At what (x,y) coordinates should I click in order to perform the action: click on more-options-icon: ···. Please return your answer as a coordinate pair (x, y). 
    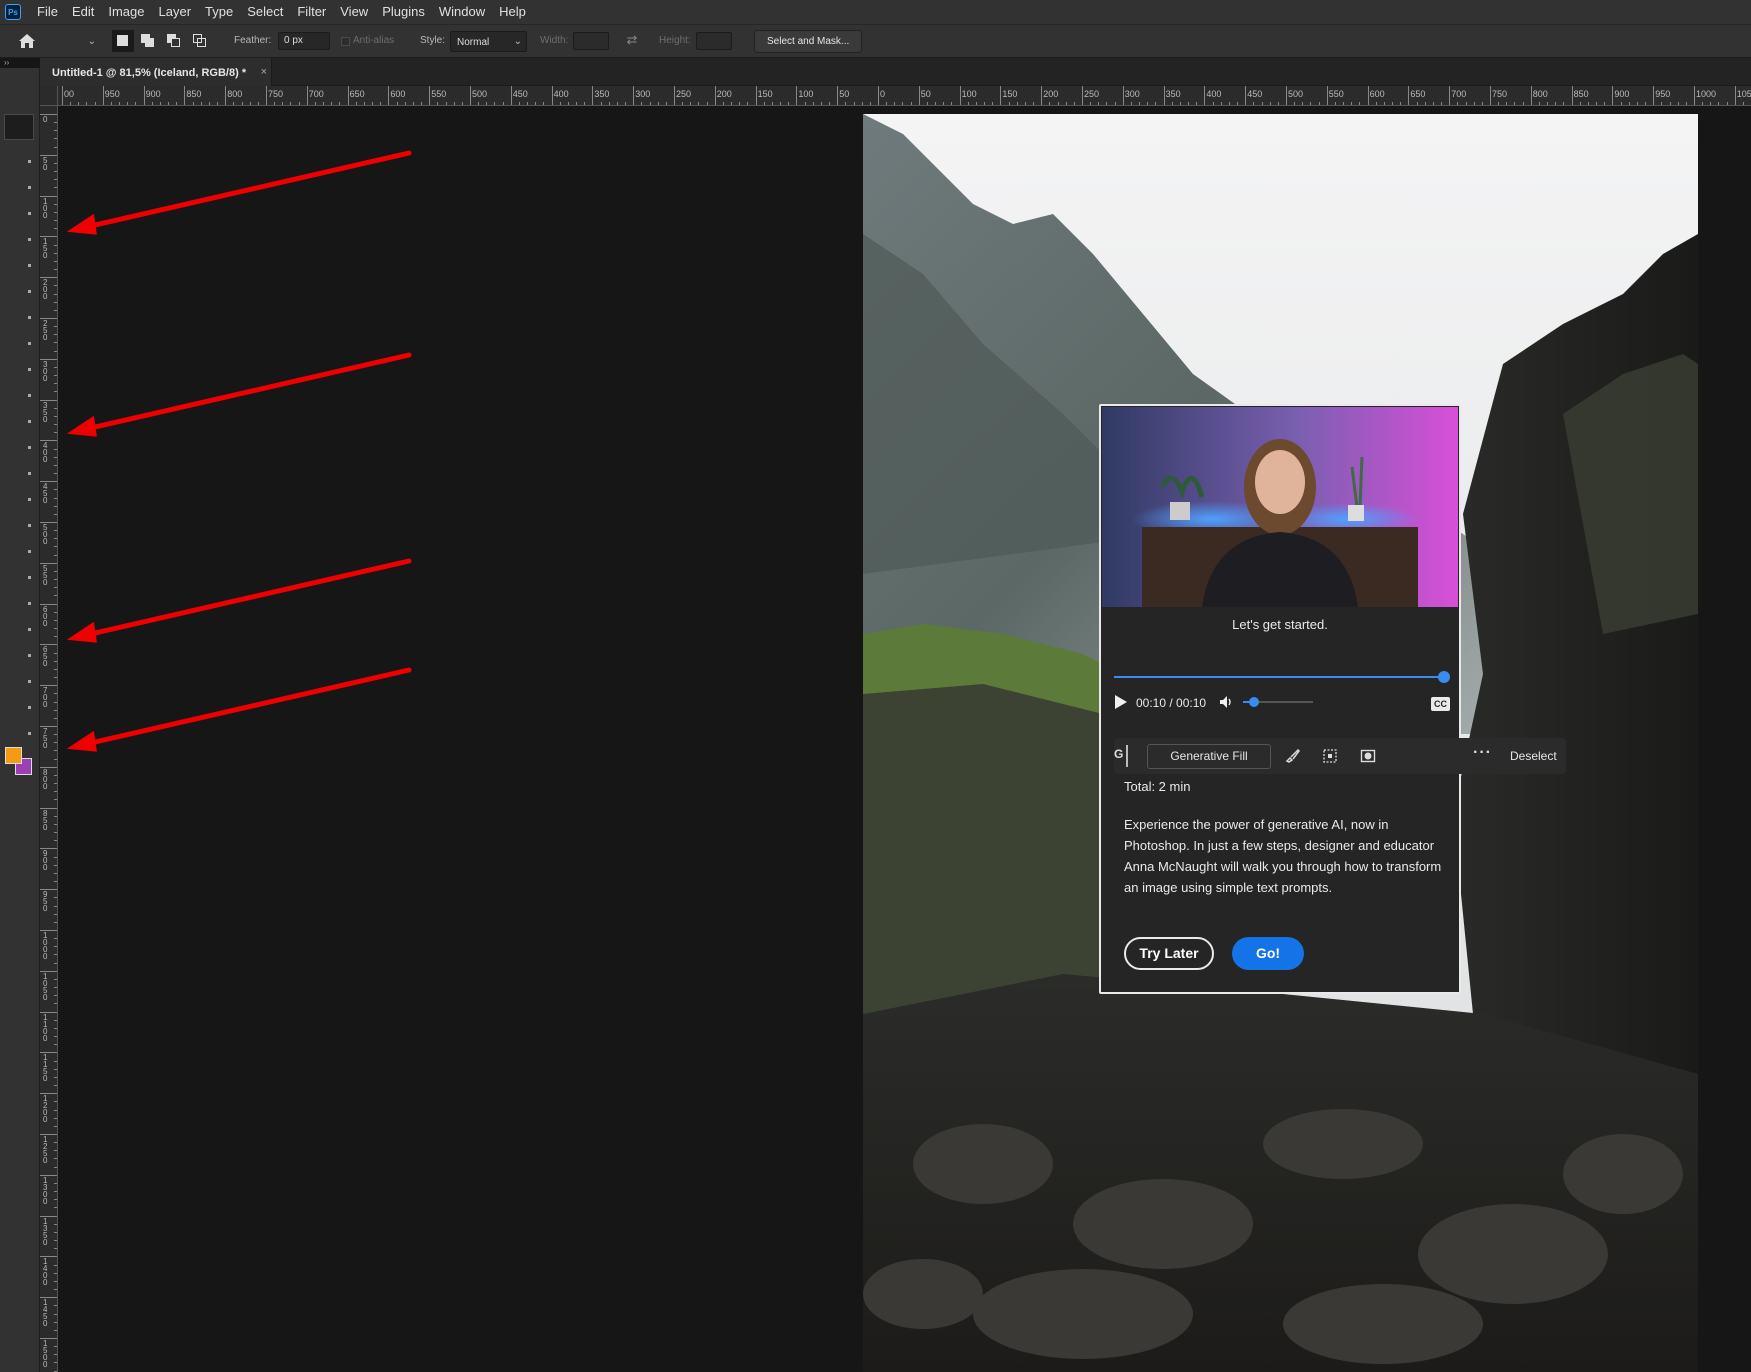
    Looking at the image, I should click on (1482, 753).